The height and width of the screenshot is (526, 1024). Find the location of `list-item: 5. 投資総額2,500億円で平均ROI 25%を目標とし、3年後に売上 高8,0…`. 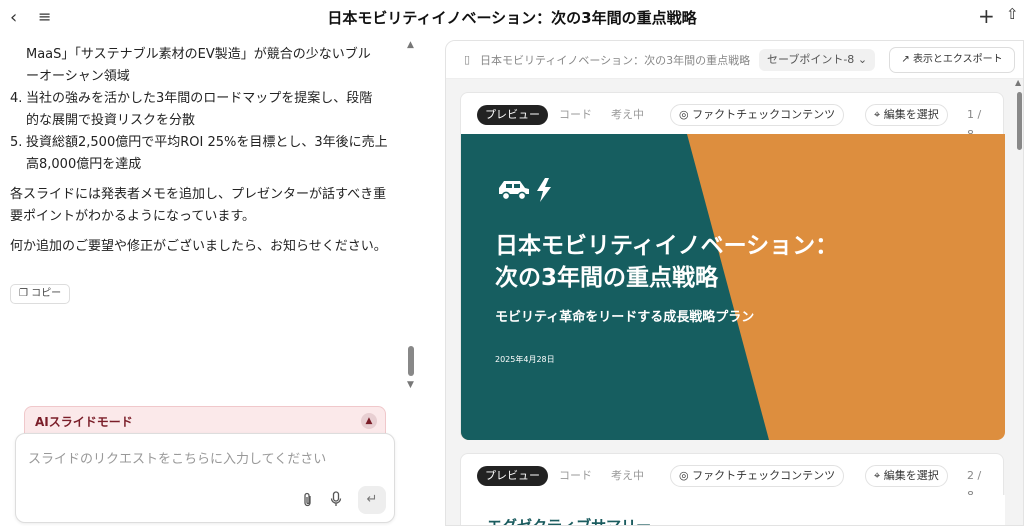

list-item: 5. 投資総額2,500億円で平均ROI 25%を目標とし、3年後に売上 高8,0… is located at coordinates (201, 154).